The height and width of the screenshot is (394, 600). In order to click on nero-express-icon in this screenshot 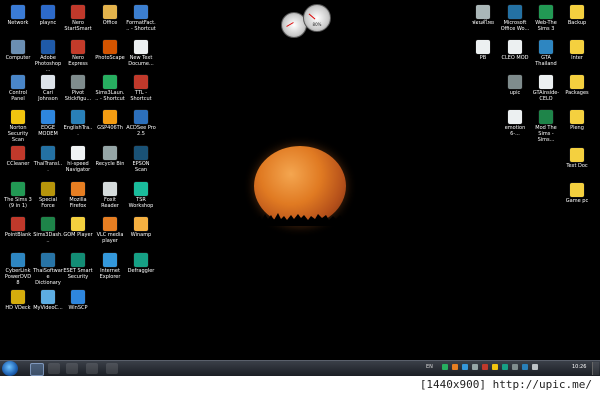, I will do `click(78, 47)`.